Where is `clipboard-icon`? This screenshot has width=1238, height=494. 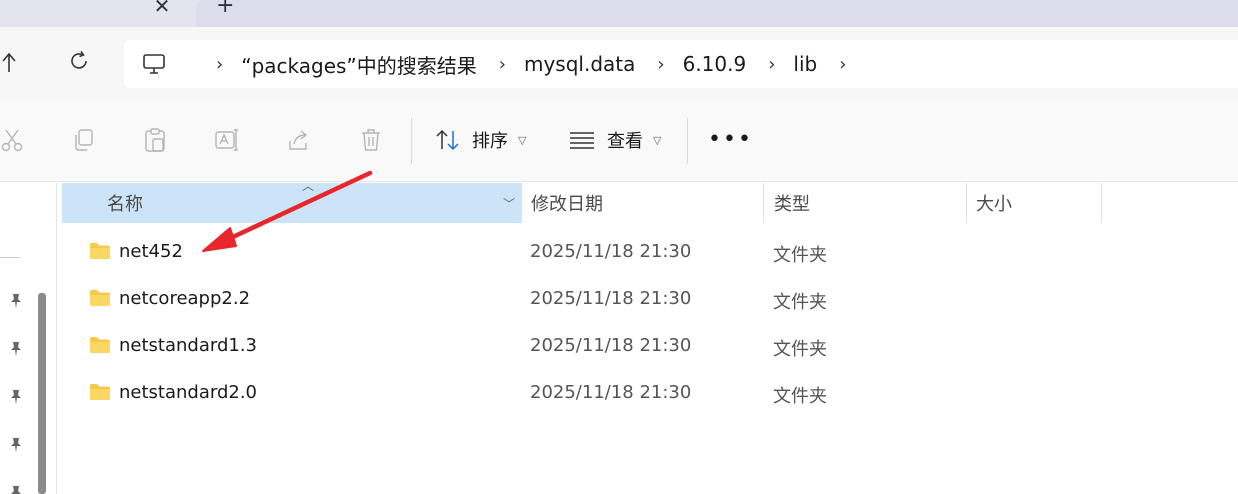 clipboard-icon is located at coordinates (155, 140).